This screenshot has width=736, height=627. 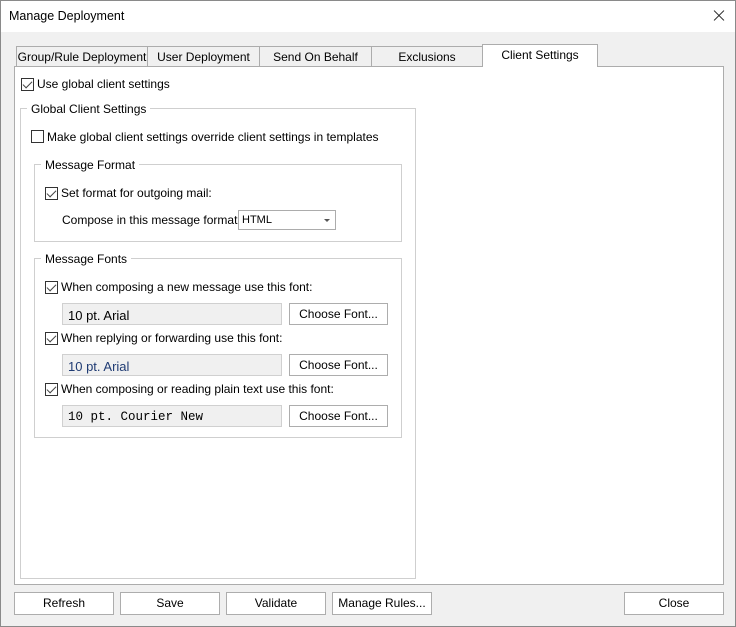 I want to click on compose-format-label: Compose in this message format:, so click(x=151, y=220).